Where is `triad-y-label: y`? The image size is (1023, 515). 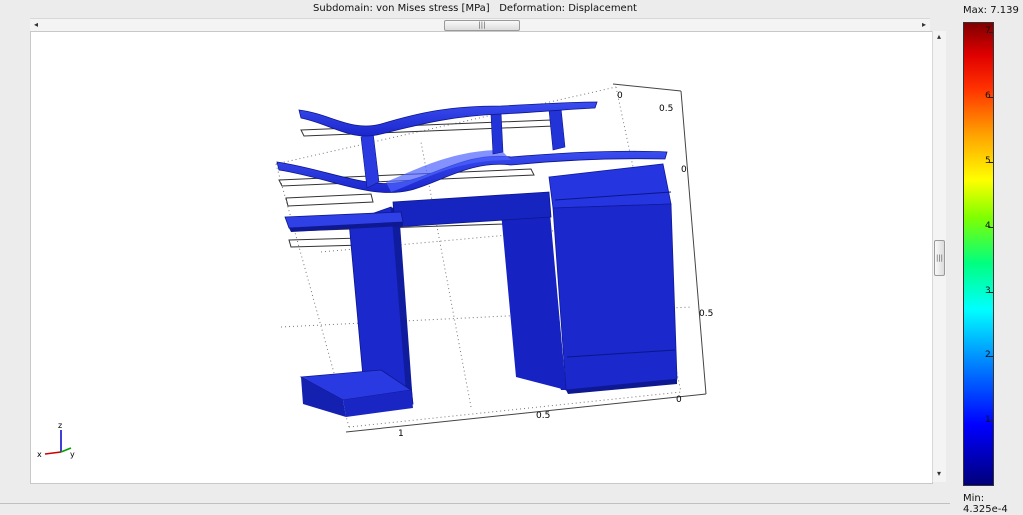 triad-y-label: y is located at coordinates (72, 454).